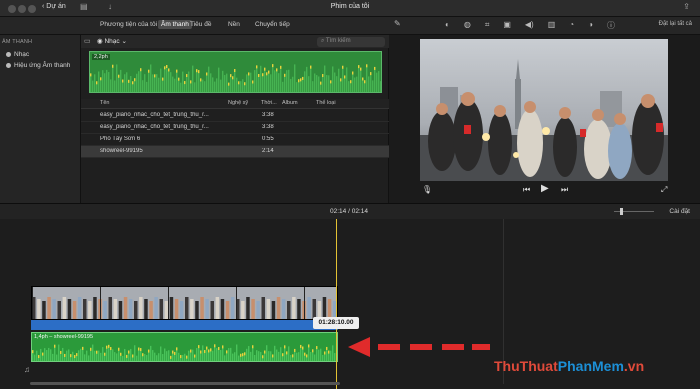  What do you see at coordinates (397, 23) in the screenshot?
I see `magic-wand-icon: ✎` at bounding box center [397, 23].